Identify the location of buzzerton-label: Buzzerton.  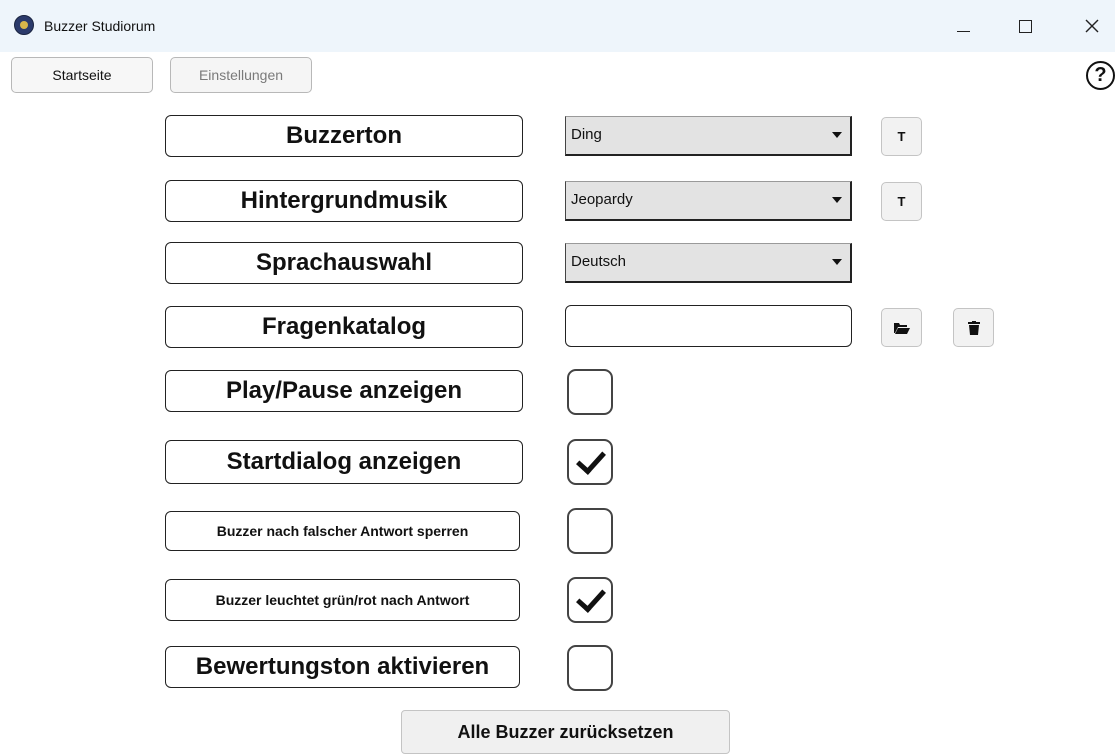
(344, 136).